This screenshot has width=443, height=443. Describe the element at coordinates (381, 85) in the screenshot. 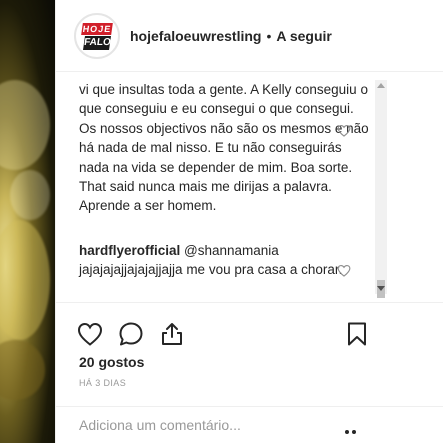

I see `scroll-up-arrow-icon` at that location.